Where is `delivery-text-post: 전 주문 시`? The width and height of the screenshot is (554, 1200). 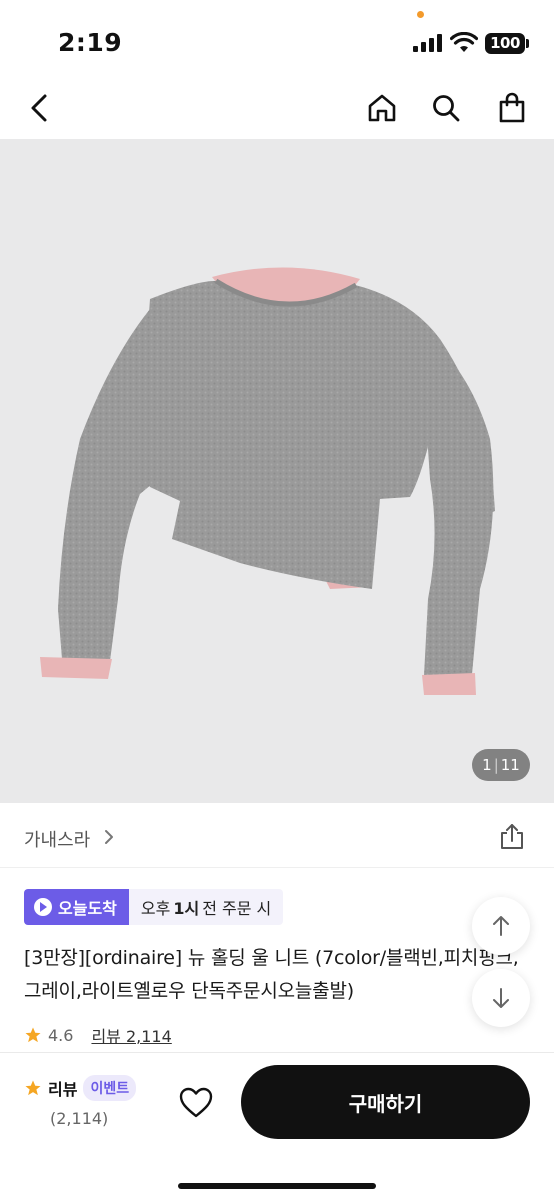
delivery-text-post: 전 주문 시 is located at coordinates (237, 908).